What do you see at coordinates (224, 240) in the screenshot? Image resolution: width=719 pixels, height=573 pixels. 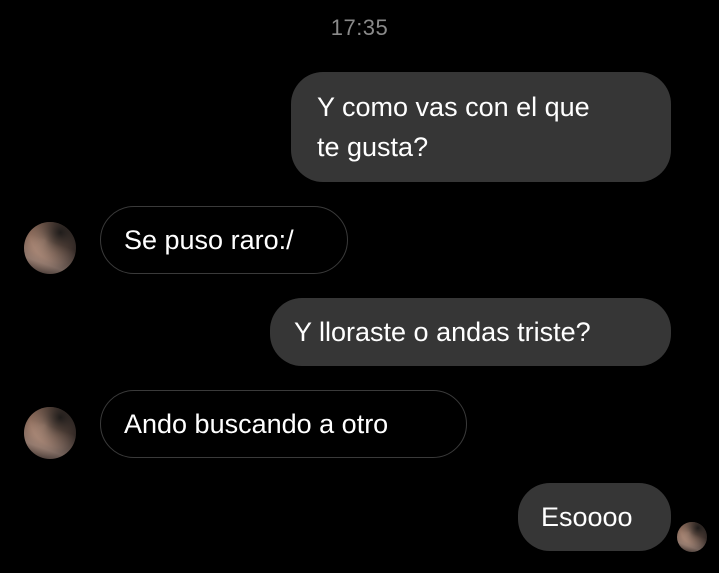 I see `incoming-message-bubble: Se puso raro:/` at bounding box center [224, 240].